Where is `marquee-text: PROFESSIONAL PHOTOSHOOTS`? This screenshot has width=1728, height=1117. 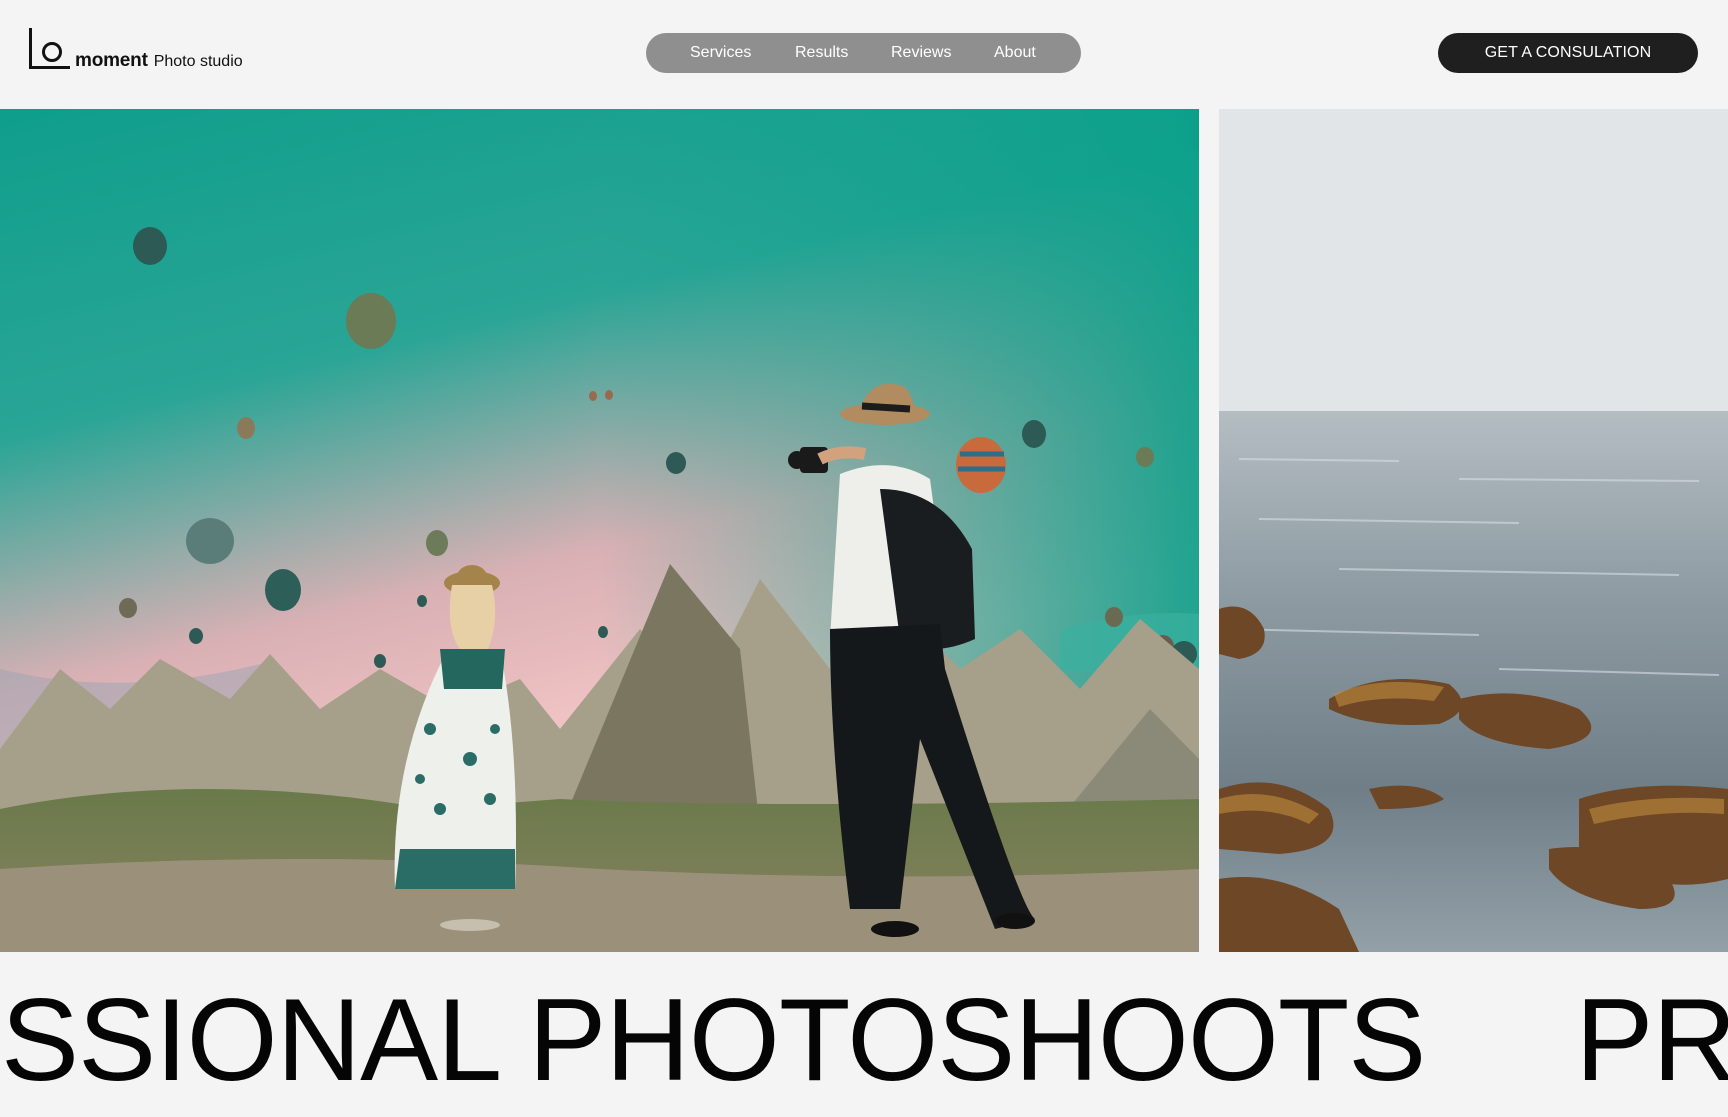
marquee-text: PROFESSIONAL PHOTOSHOOTS is located at coordinates (713, 1039).